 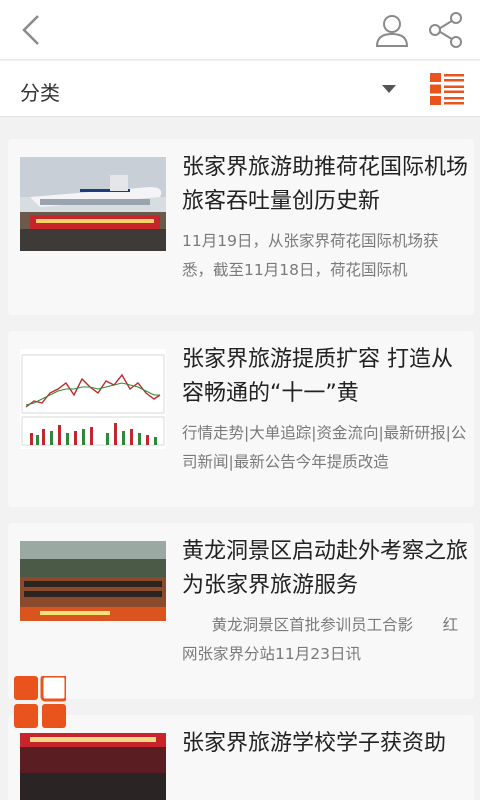 I want to click on top-bar, so click(x=240, y=30).